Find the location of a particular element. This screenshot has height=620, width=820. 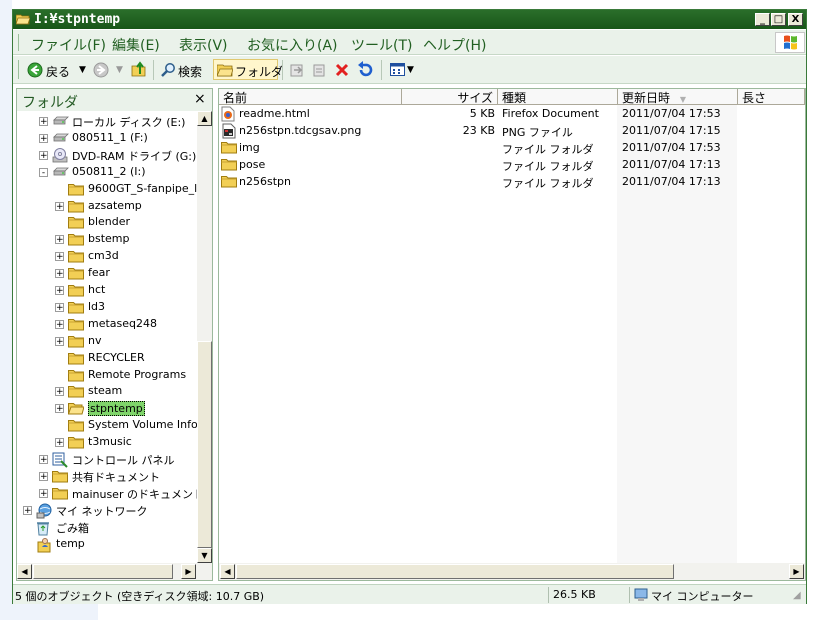

search-button: 検索 is located at coordinates (190, 71).